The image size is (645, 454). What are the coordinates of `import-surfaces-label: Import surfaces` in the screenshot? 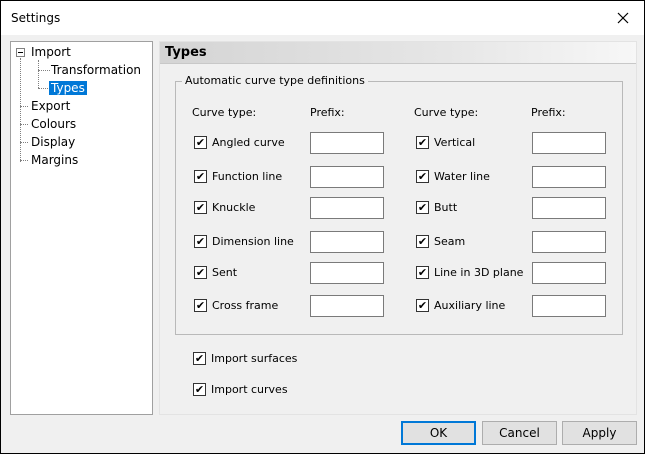 It's located at (254, 358).